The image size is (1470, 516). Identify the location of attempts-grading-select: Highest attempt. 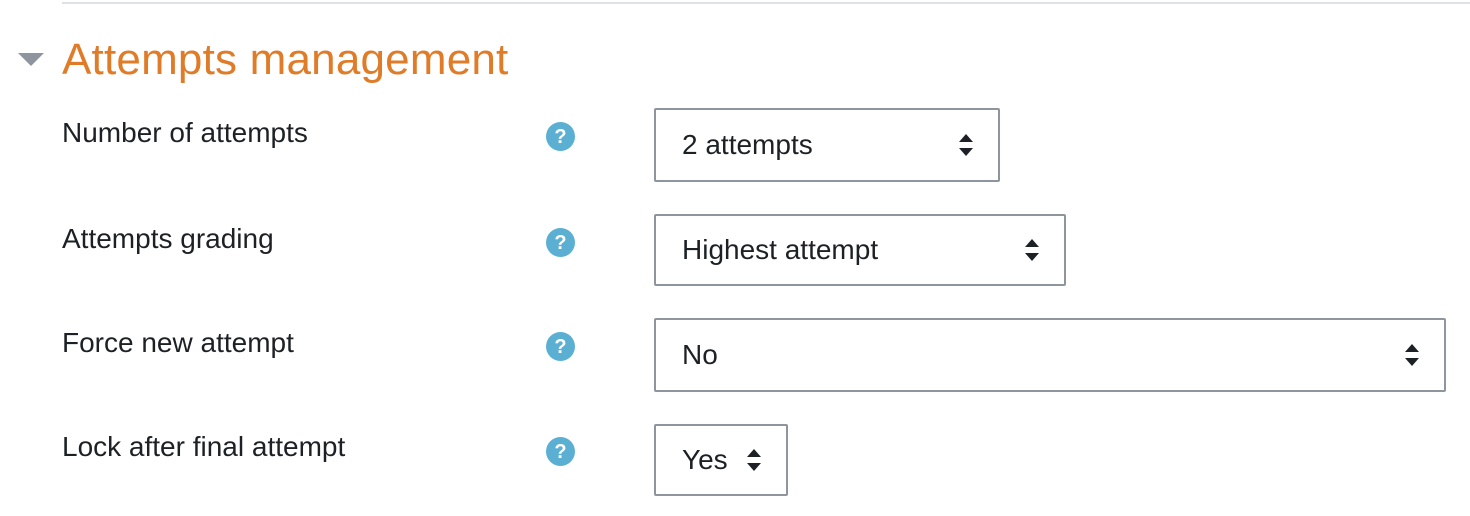
(860, 250).